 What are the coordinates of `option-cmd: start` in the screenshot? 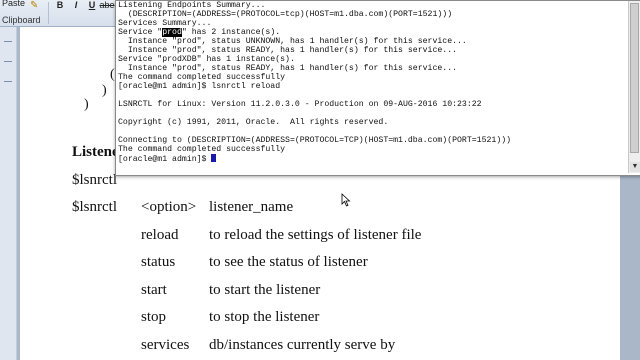 It's located at (154, 290).